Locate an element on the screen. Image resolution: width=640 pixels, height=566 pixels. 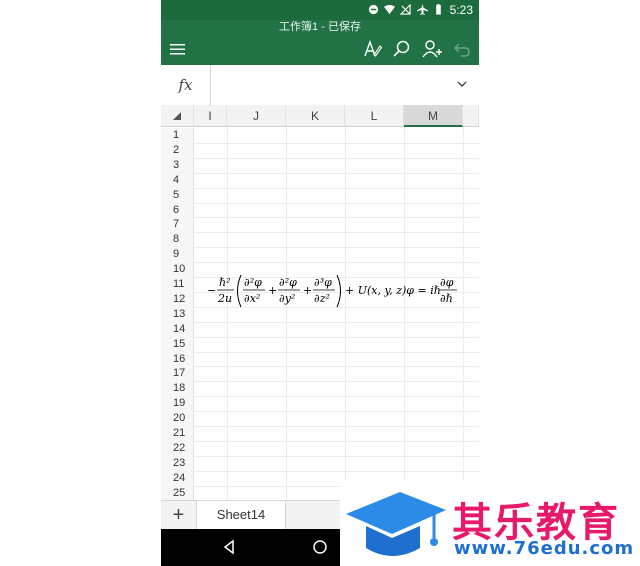
eq-frac1-num: ℏ² is located at coordinates (225, 282).